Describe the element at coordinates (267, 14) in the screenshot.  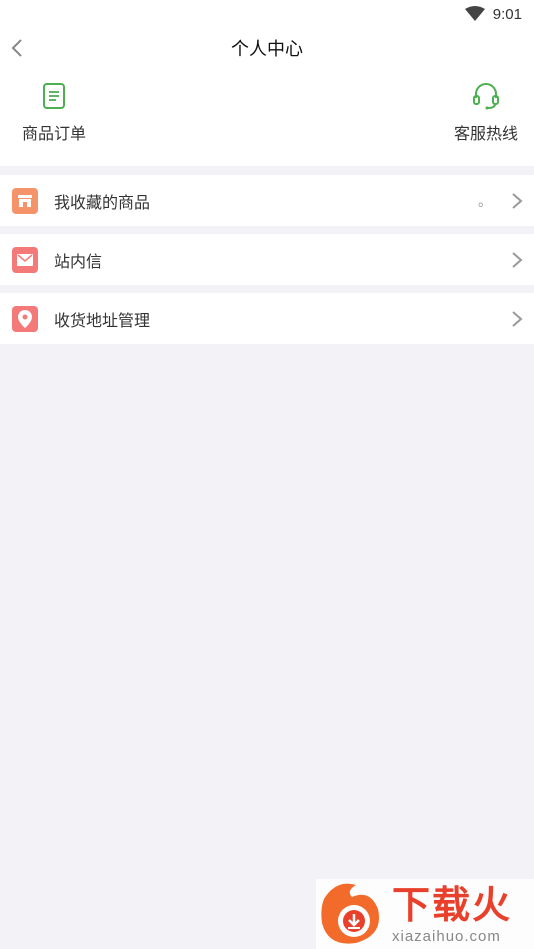
I see `status-bar: 9:01` at that location.